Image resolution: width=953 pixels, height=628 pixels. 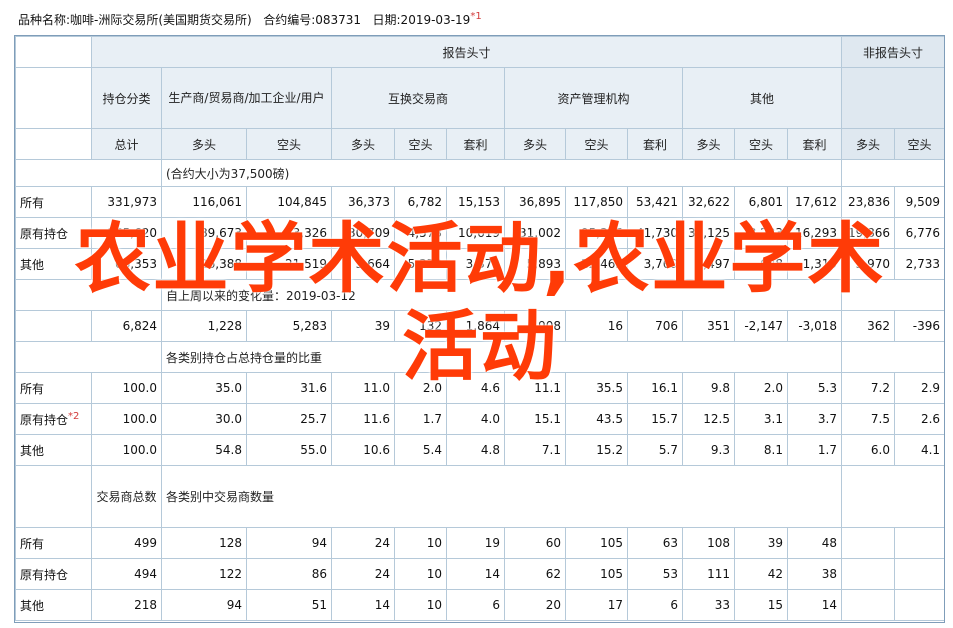 What do you see at coordinates (868, 419) in the screenshot?
I see `percent-cell: 7.5` at bounding box center [868, 419].